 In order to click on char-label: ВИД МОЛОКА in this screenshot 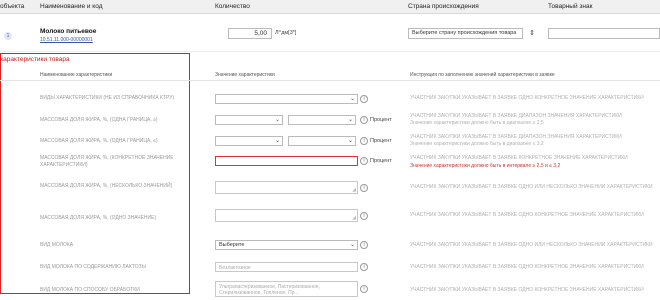, I will do `click(57, 245)`.